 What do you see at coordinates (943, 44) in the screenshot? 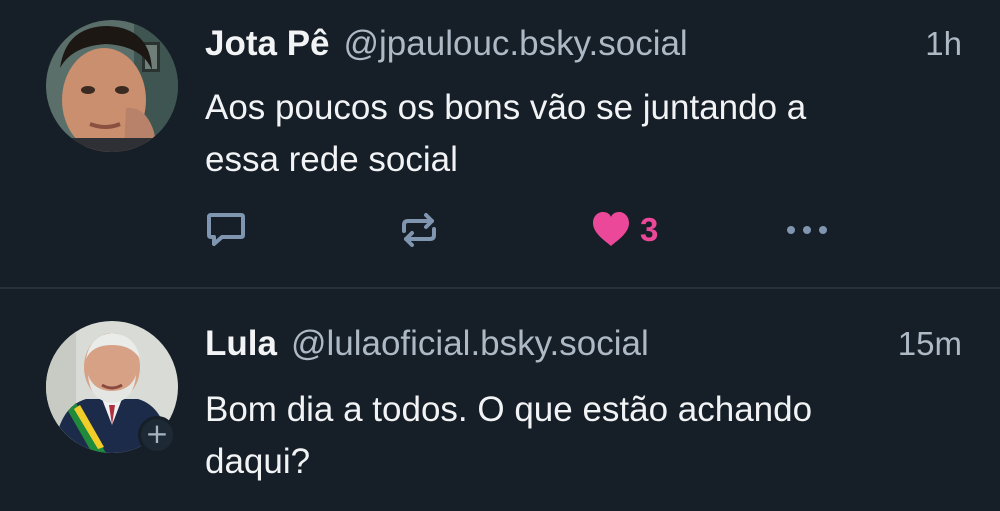
I see `timestamp: 1h` at bounding box center [943, 44].